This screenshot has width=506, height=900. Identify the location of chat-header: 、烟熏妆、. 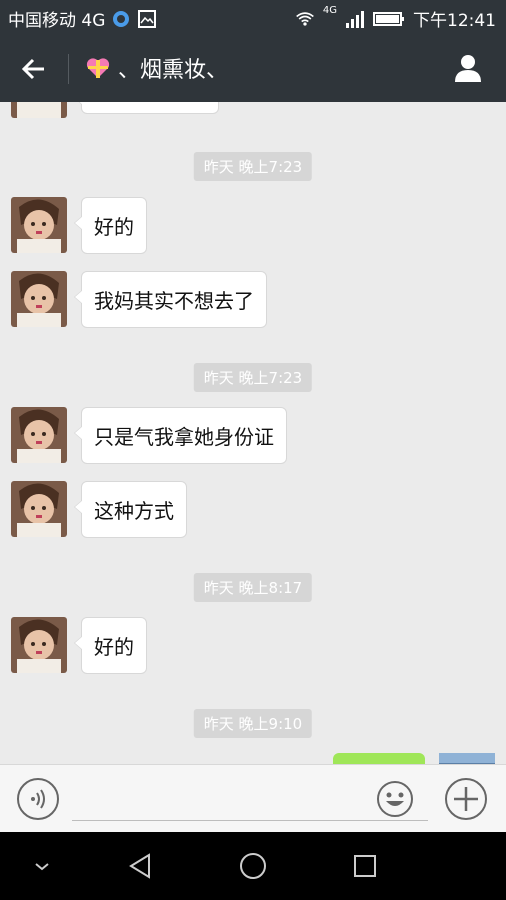
(253, 68).